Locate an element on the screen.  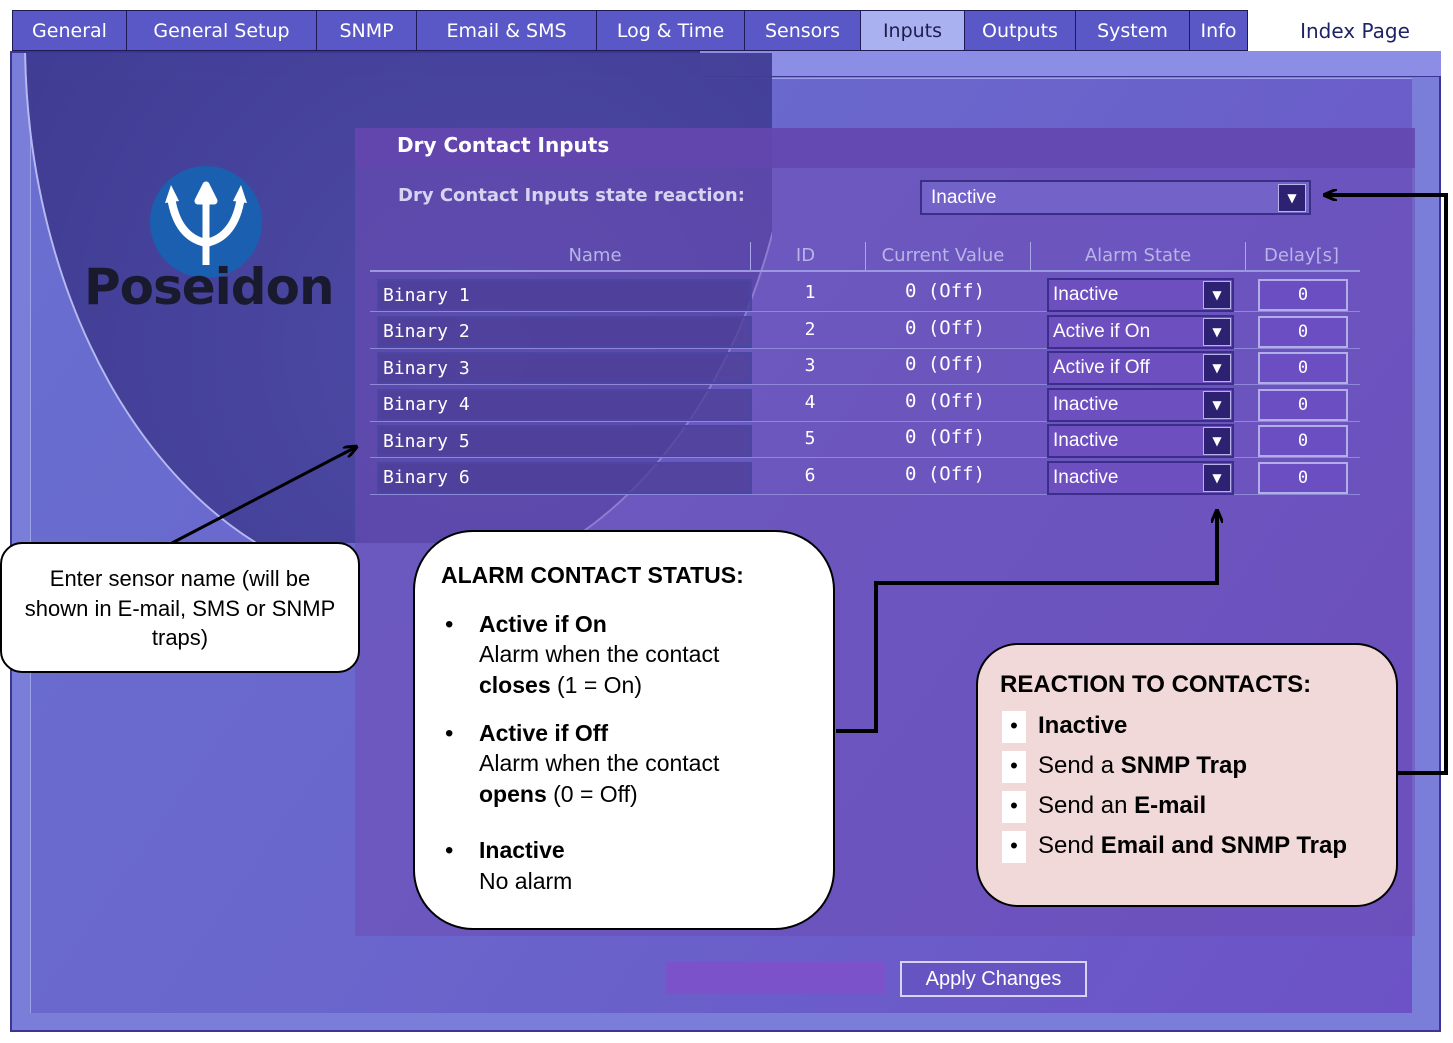
tab-email-sms: Email & SMS is located at coordinates (507, 30).